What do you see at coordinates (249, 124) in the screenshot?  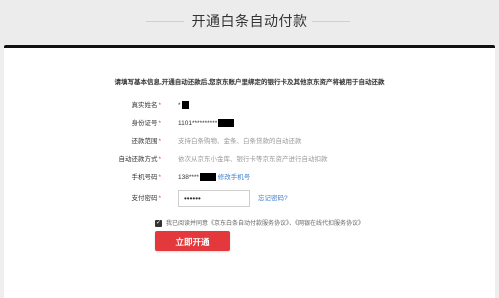 I see `row-id-number: 身份证号* 1101**********` at bounding box center [249, 124].